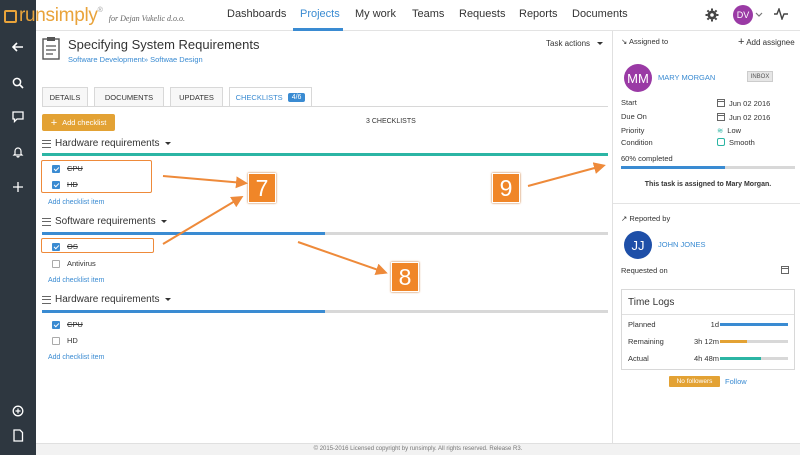  I want to click on tab-documents: DOCUMENTS, so click(129, 96).